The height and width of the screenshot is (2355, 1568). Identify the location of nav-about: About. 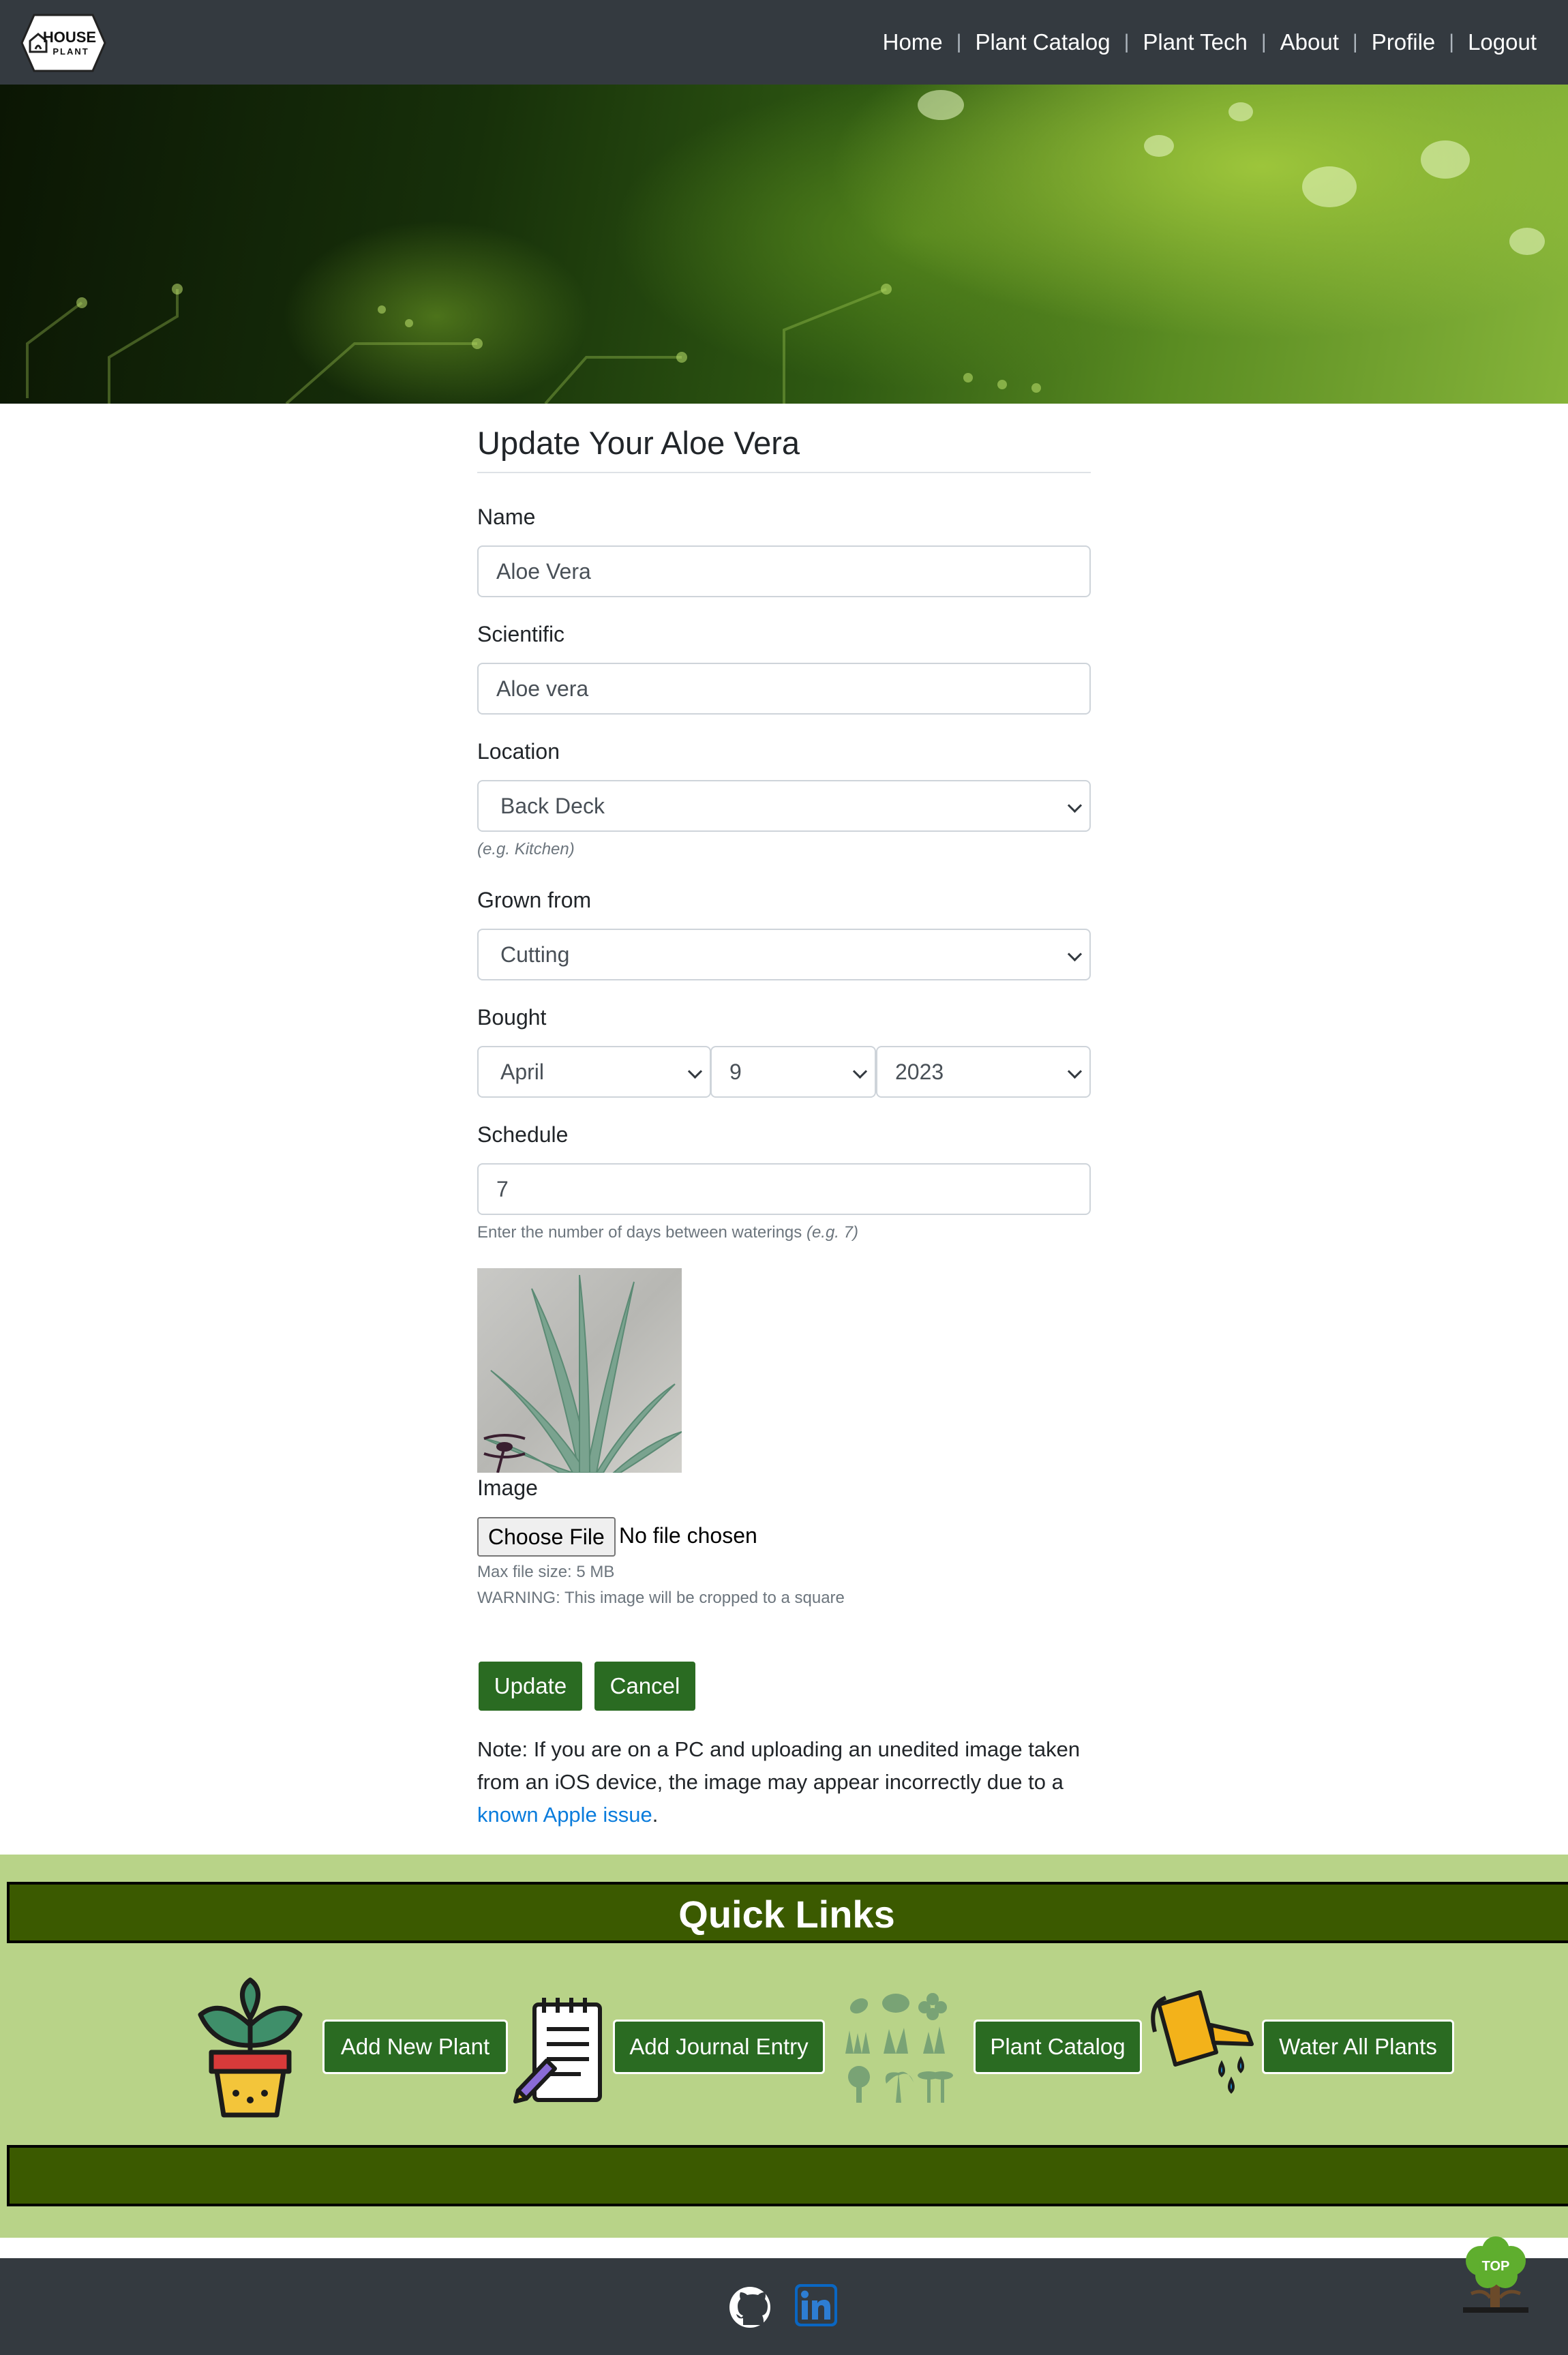
(1309, 42).